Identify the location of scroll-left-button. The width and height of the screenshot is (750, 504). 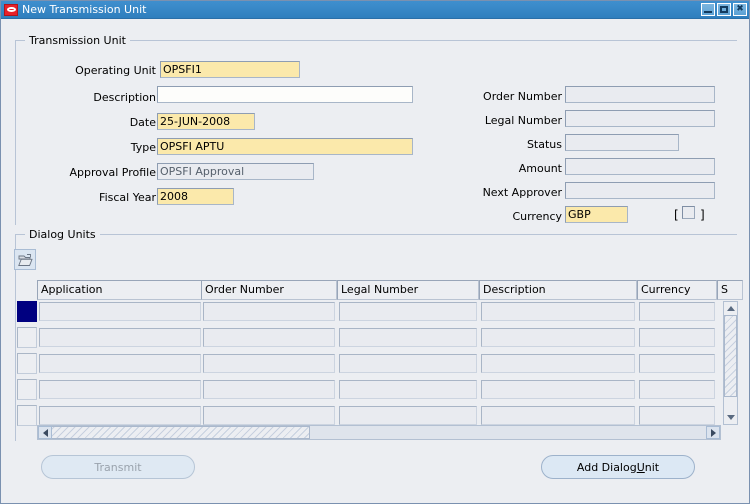
(45, 432).